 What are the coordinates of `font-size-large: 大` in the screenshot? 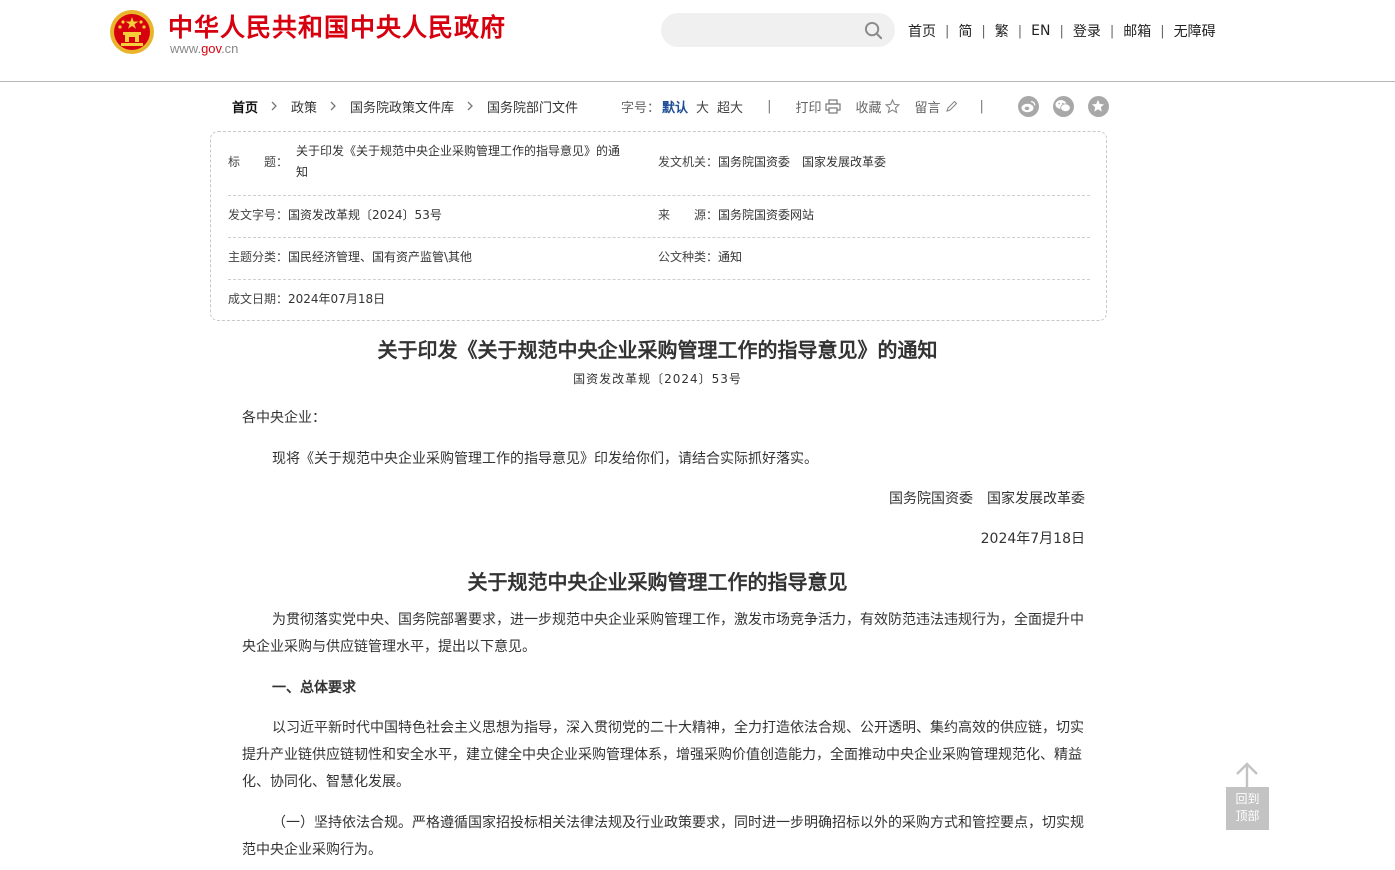 It's located at (702, 106).